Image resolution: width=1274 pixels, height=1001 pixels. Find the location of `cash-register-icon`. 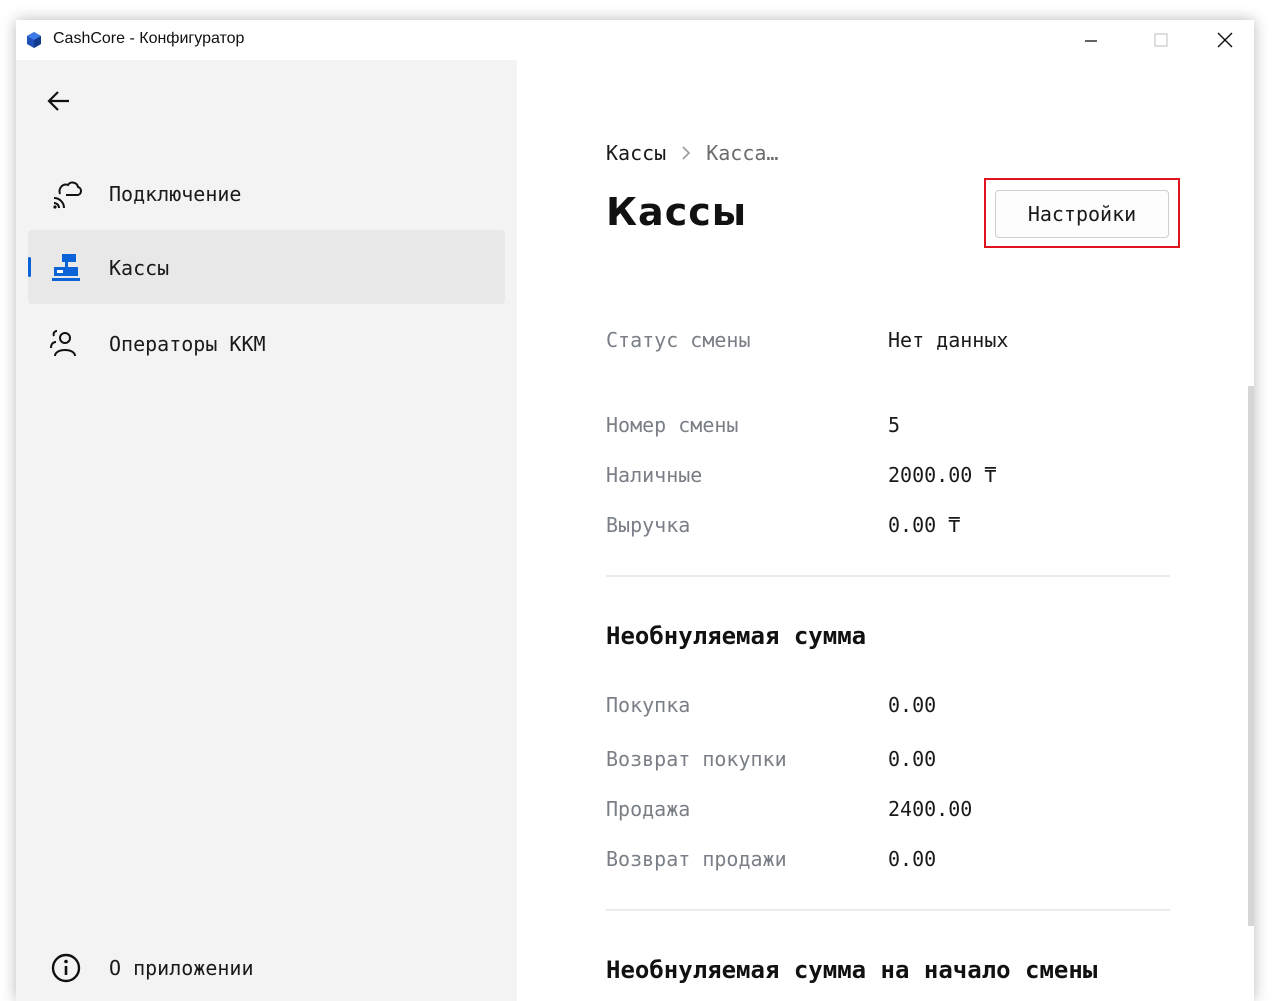

cash-register-icon is located at coordinates (66, 267).